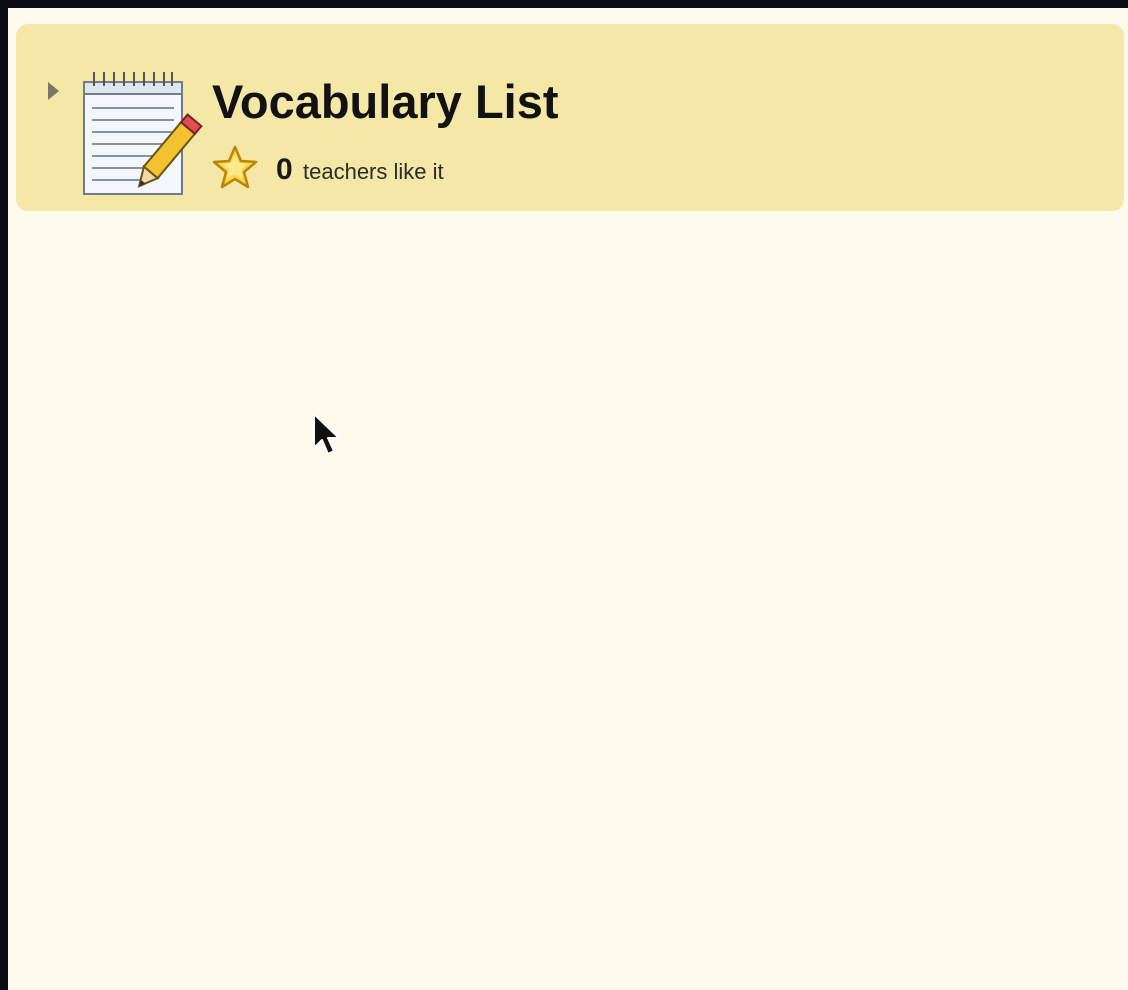 The width and height of the screenshot is (1128, 990). What do you see at coordinates (235, 167) in the screenshot?
I see `star-icon` at bounding box center [235, 167].